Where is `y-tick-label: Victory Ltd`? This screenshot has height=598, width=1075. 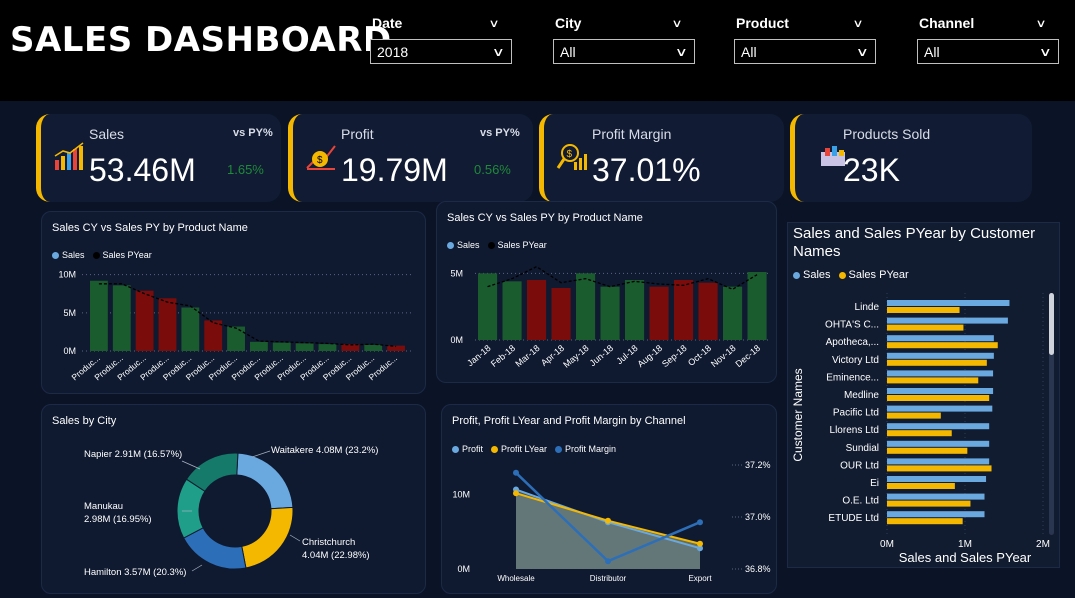 y-tick-label: Victory Ltd is located at coordinates (855, 360).